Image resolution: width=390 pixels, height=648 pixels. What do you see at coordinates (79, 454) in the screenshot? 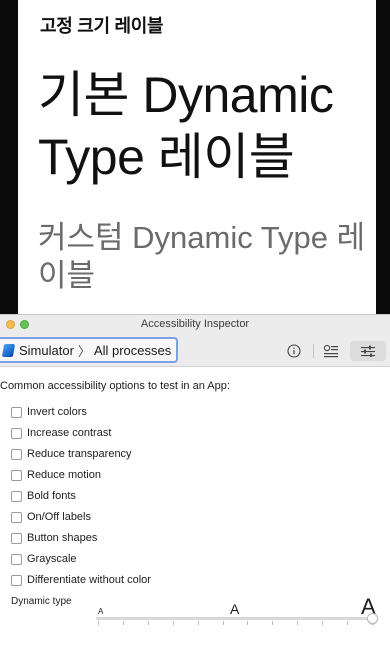
I see `option-label: Reduce transparency` at bounding box center [79, 454].